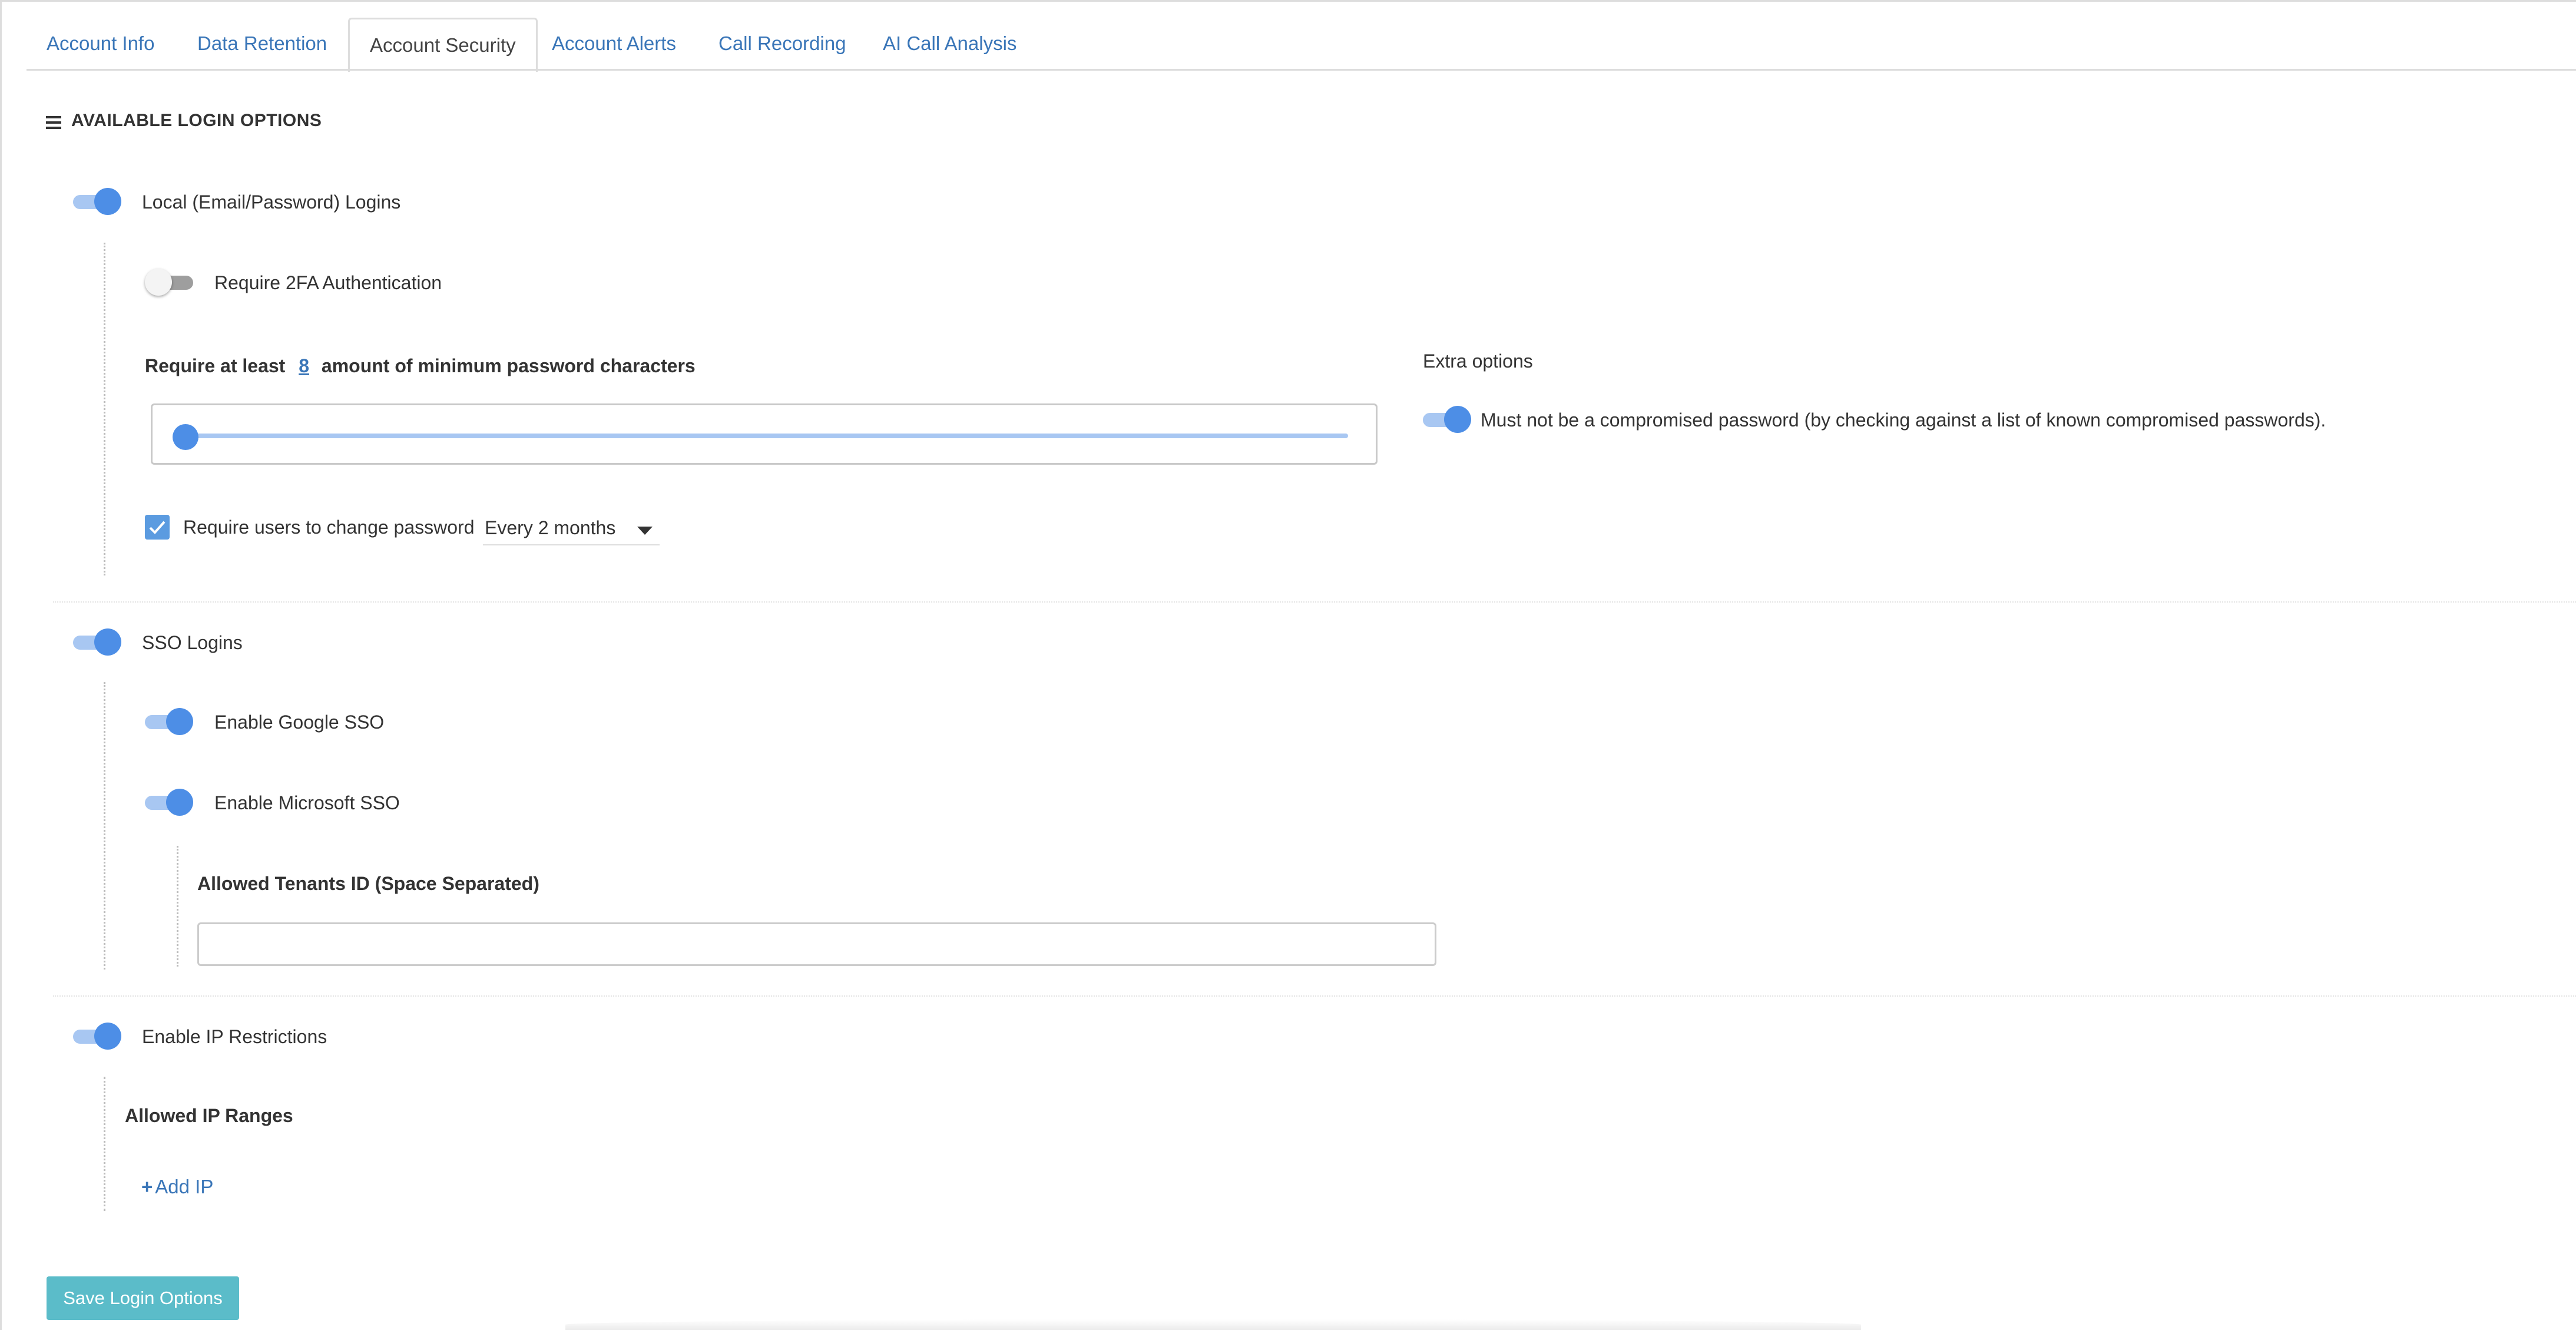  Describe the element at coordinates (234, 1036) in the screenshot. I see `ip-restrictions-label: Enable IP Restrictions` at that location.